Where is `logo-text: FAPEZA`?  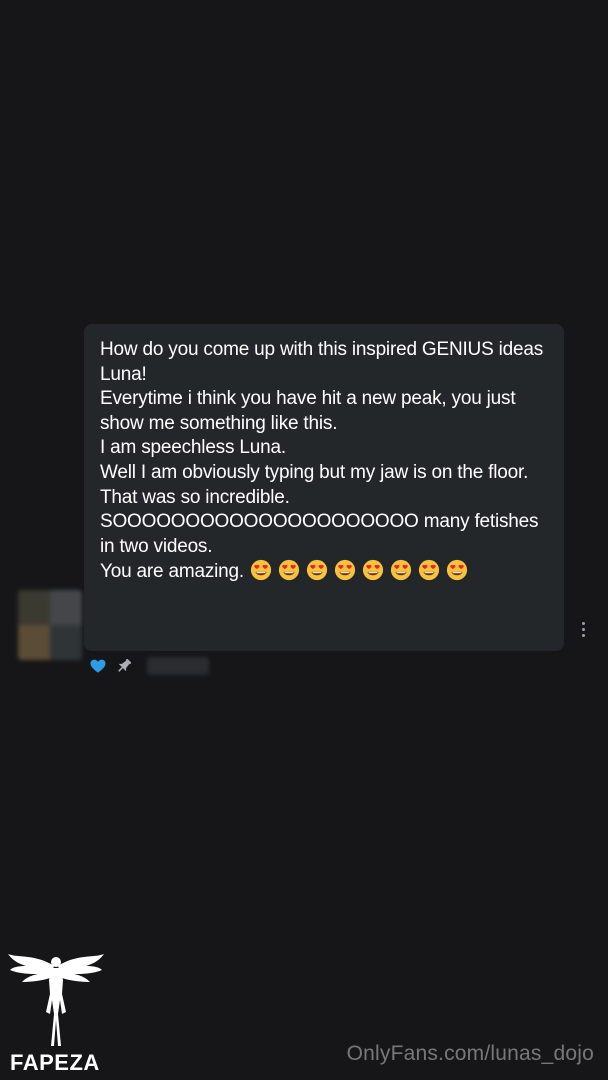
logo-text: FAPEZA is located at coordinates (55, 1062).